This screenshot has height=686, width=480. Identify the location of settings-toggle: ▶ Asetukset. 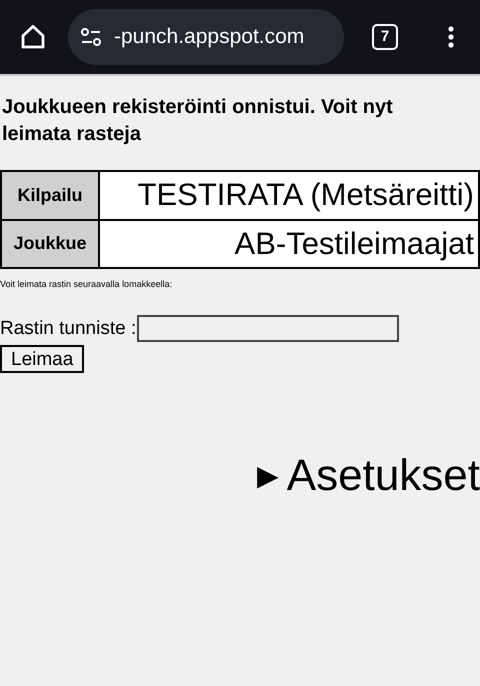
(240, 476).